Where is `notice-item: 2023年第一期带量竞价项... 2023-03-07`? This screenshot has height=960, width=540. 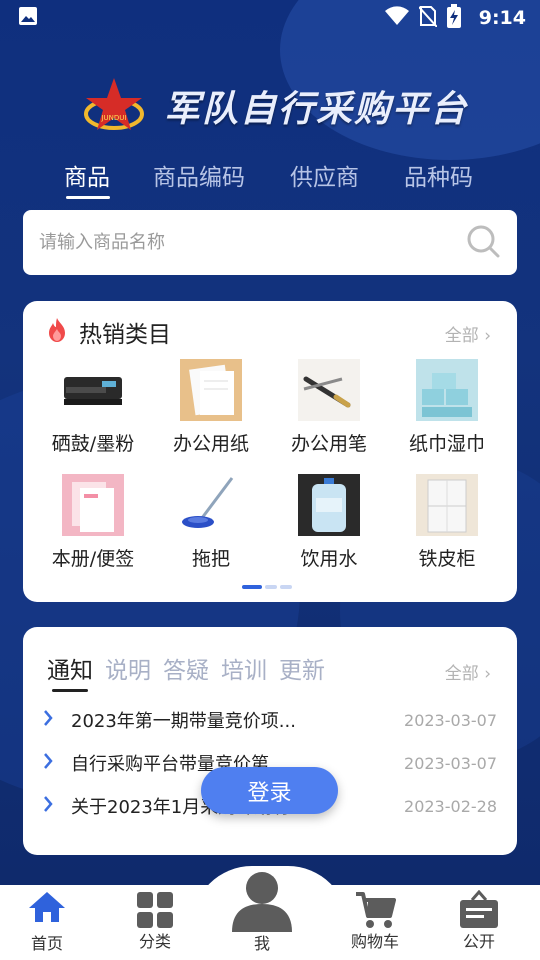
notice-item: 2023年第一期带量竞价项... 2023-03-07 is located at coordinates (270, 720).